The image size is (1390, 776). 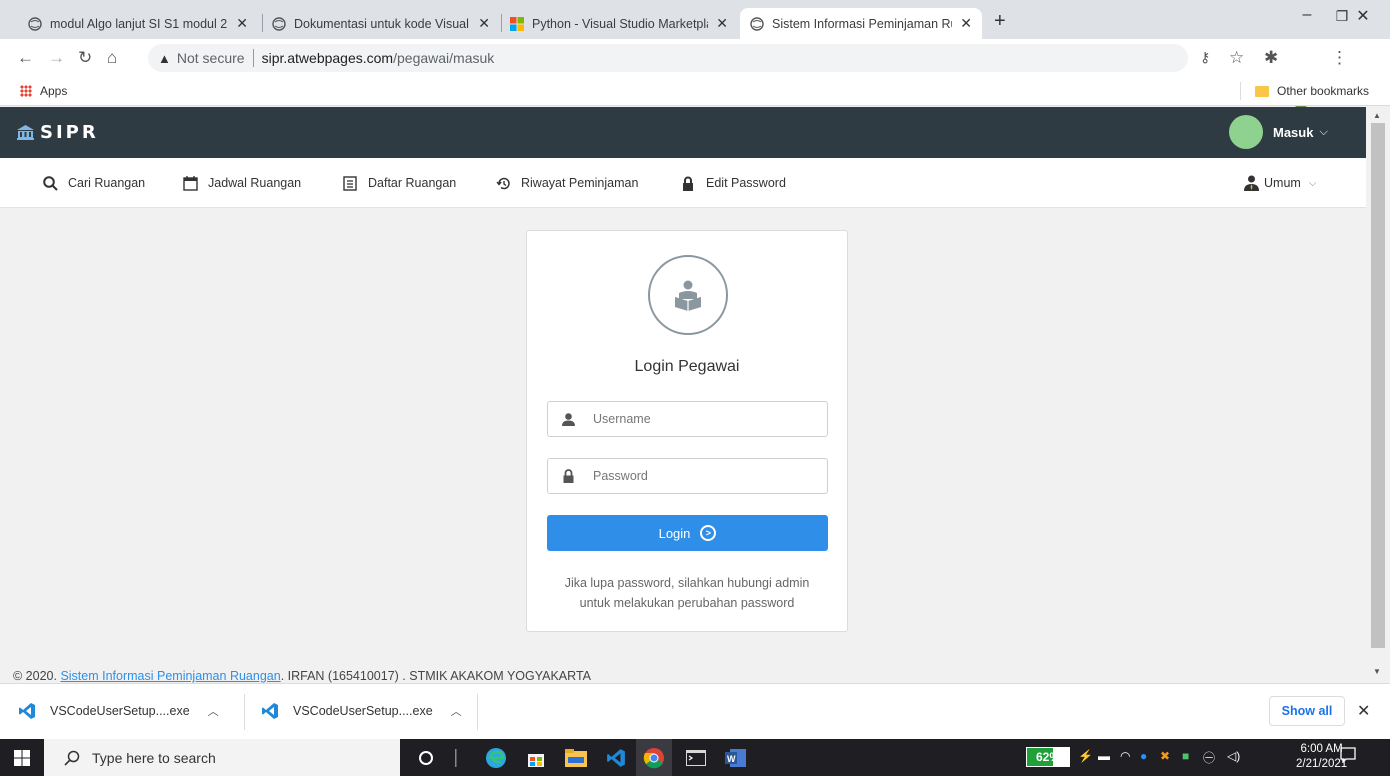 I want to click on nav-cari-ruangan: Cari Ruangan, so click(x=93, y=183).